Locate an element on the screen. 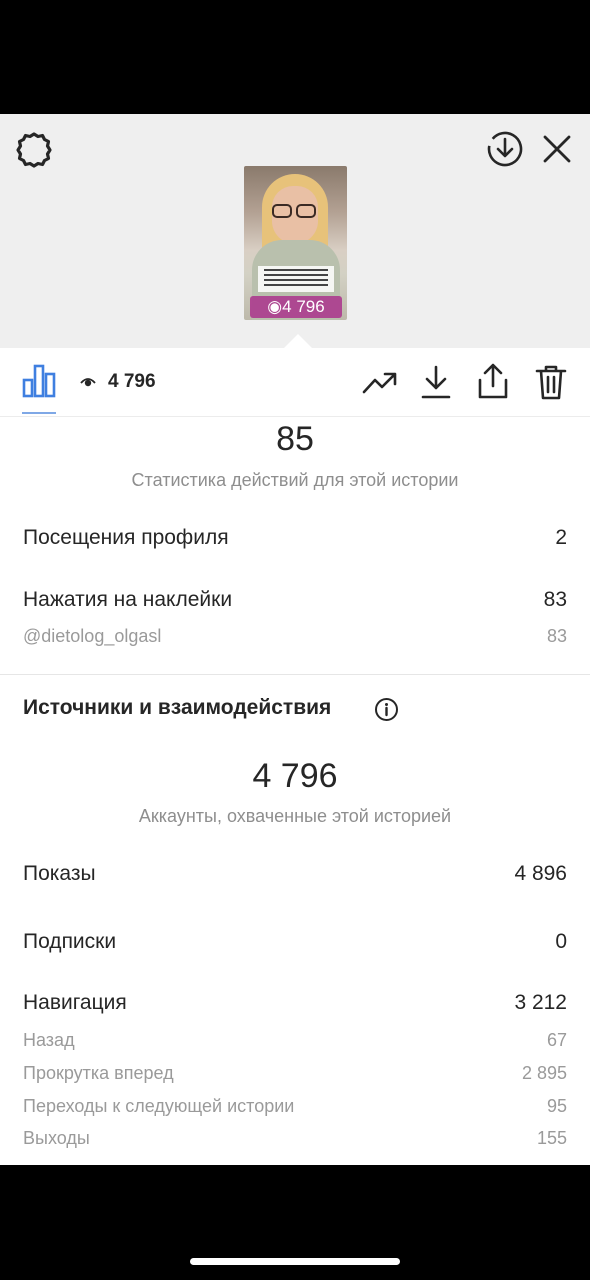 The width and height of the screenshot is (590, 1280). info-icon is located at coordinates (386, 709).